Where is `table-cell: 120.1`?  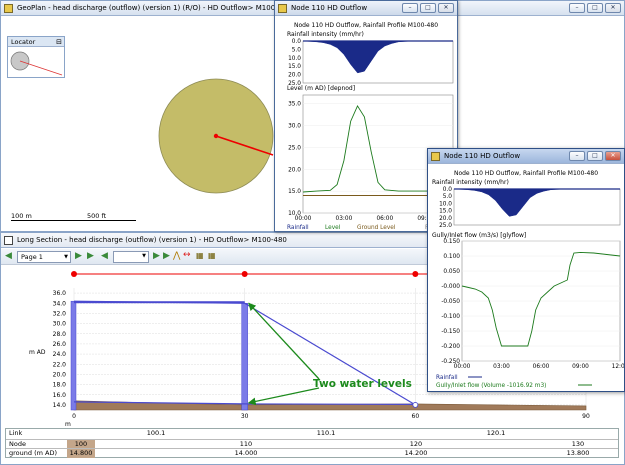 table-cell: 120.1 is located at coordinates (496, 433).